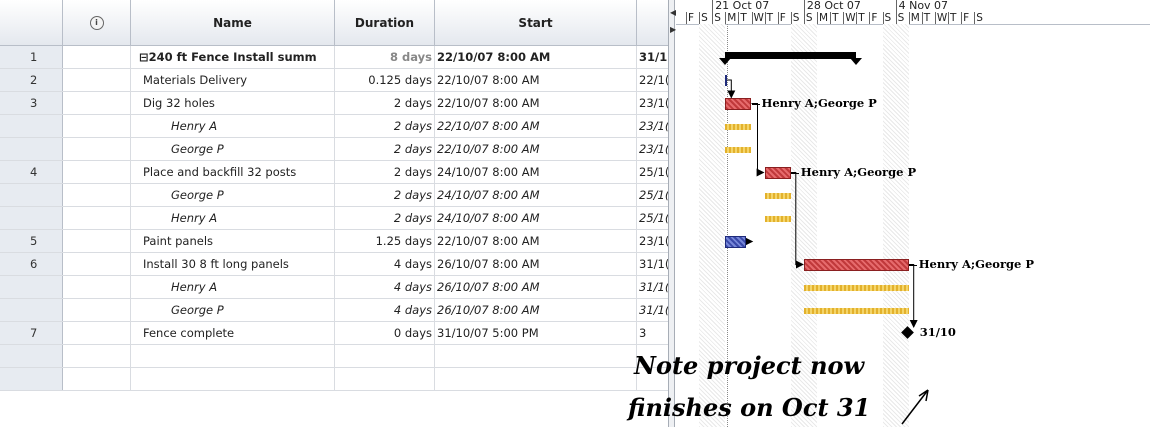  What do you see at coordinates (726, 80) in the screenshot?
I see `materials-delivery-bar` at bounding box center [726, 80].